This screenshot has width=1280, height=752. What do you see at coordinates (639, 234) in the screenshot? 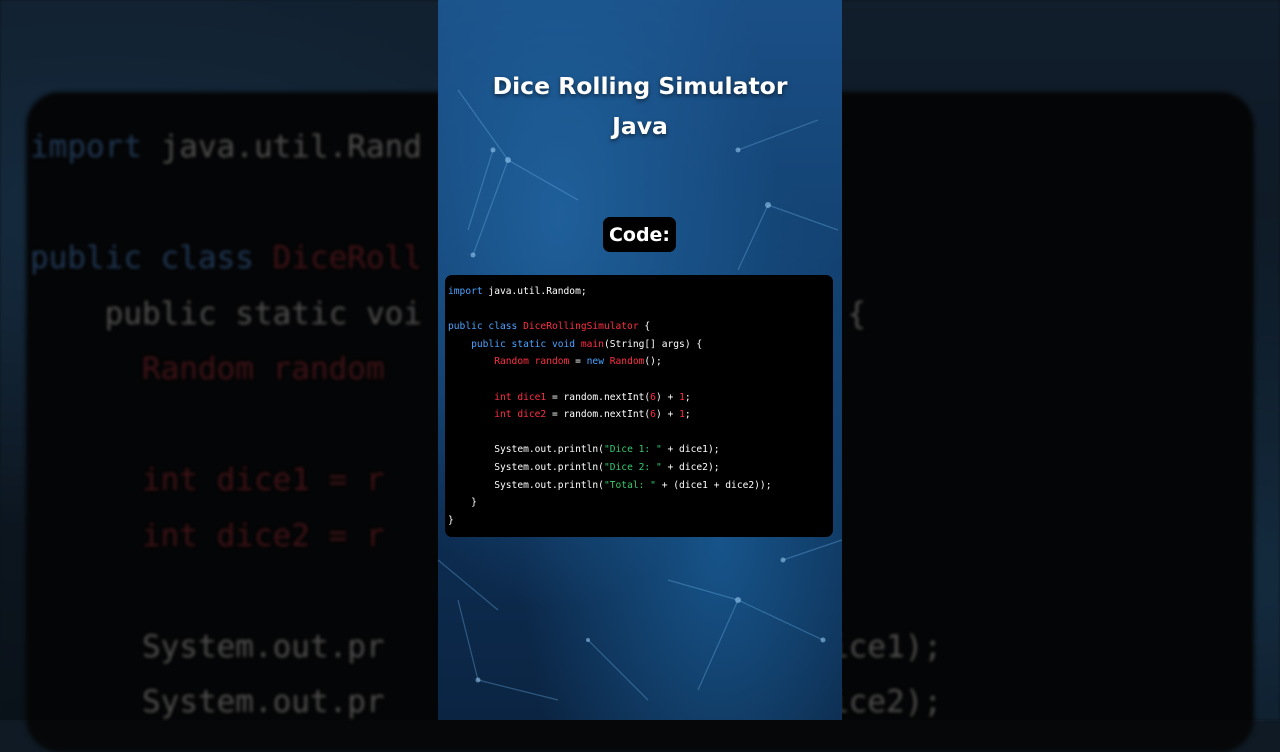
I see `code-label-badge: Code:` at bounding box center [639, 234].